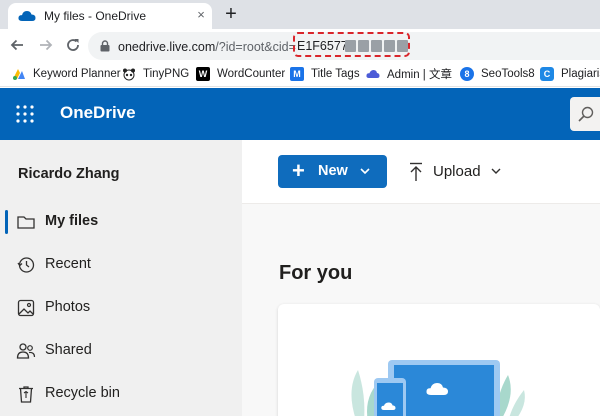  Describe the element at coordinates (121, 308) in the screenshot. I see `nav-item-photos: Photos` at that location.